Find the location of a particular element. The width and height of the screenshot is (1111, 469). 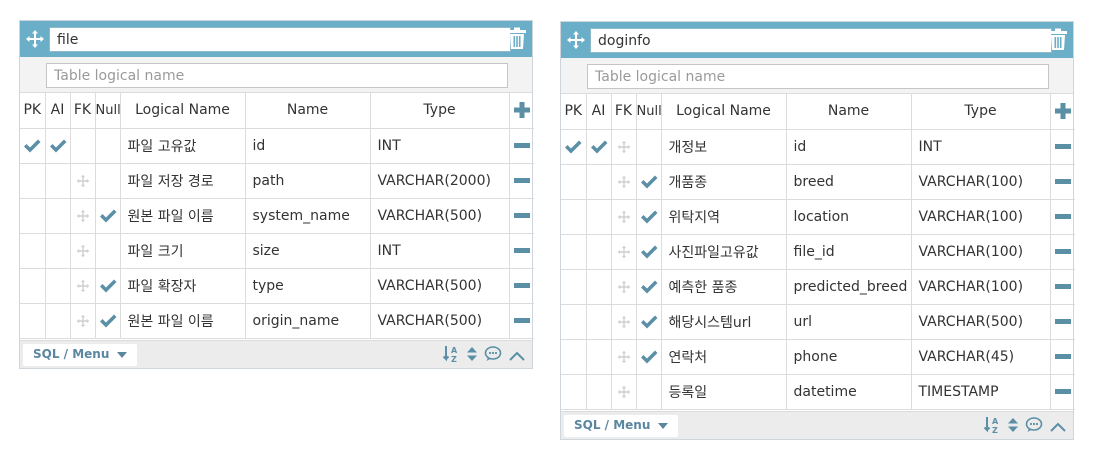

column-logical-name: 사진파일고유값 is located at coordinates (724, 252).